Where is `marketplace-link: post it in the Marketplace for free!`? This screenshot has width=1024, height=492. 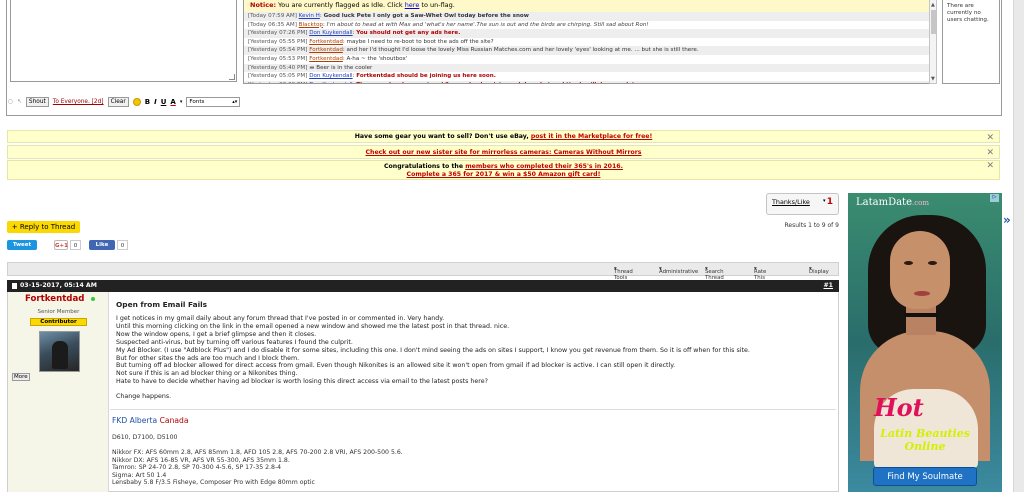 marketplace-link: post it in the Marketplace for free! is located at coordinates (591, 136).